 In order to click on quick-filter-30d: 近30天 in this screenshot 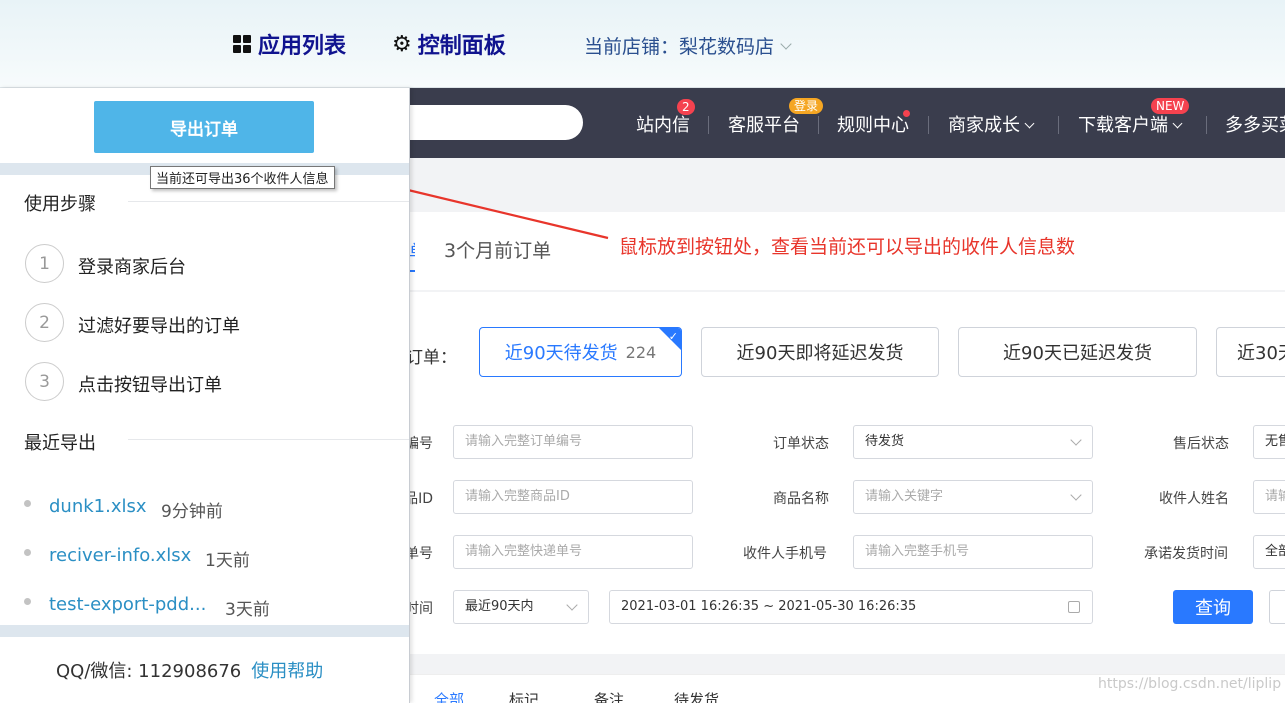, I will do `click(1250, 352)`.